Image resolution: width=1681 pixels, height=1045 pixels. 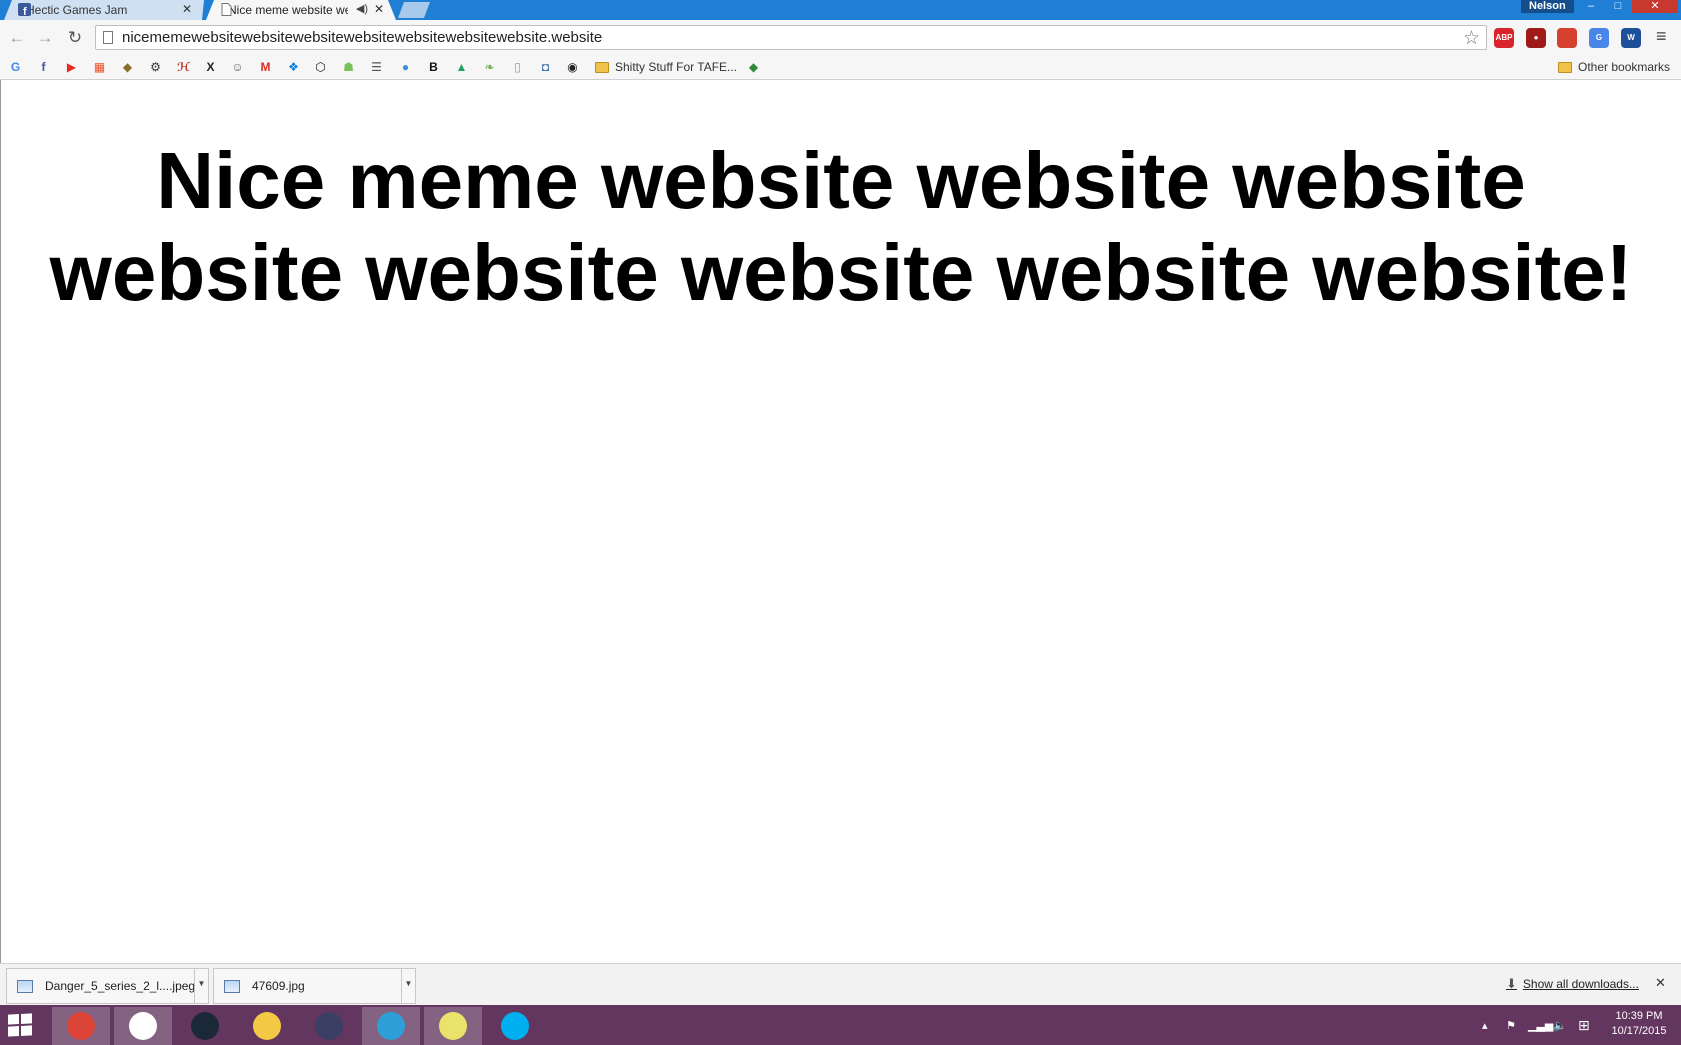 I want to click on close-download-shelf-button: ✕, so click(x=1660, y=983).